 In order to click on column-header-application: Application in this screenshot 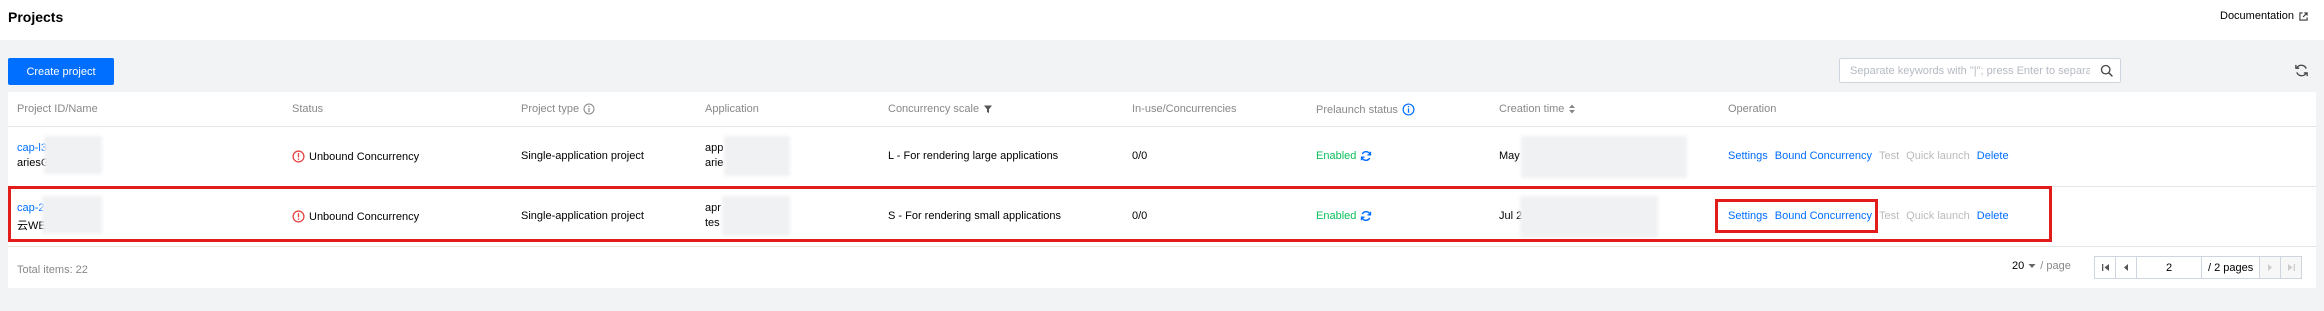, I will do `click(732, 109)`.